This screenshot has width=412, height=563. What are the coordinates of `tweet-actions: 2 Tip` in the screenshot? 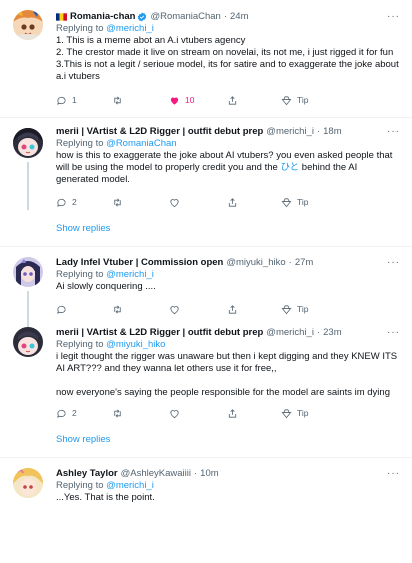 It's located at (229, 202).